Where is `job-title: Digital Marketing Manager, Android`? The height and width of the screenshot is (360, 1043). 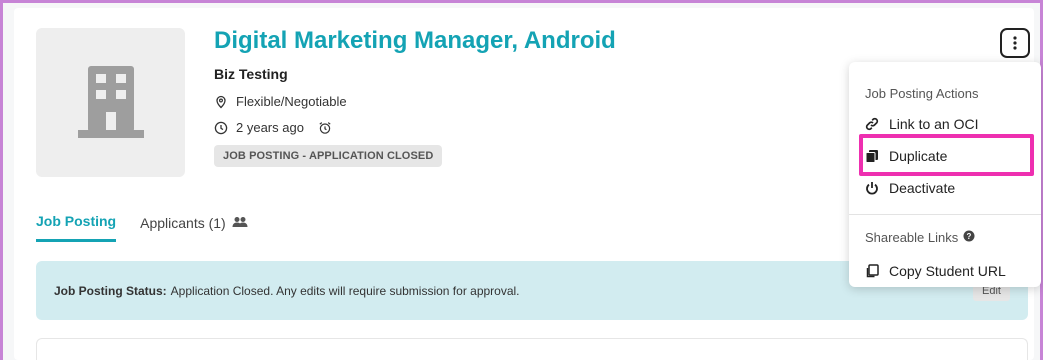
job-title: Digital Marketing Manager, Android is located at coordinates (415, 40).